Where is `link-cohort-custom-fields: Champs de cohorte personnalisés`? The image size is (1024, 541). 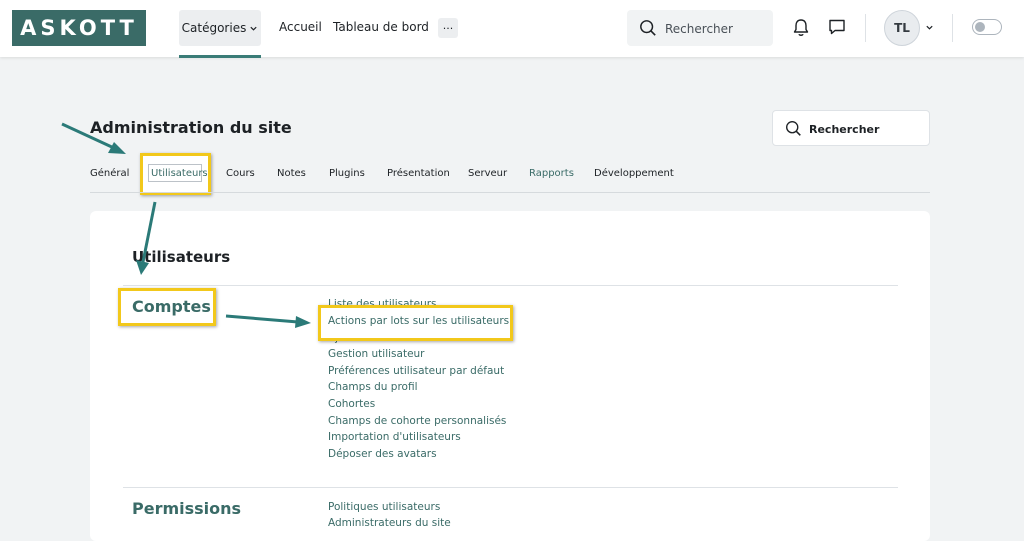 link-cohort-custom-fields: Champs de cohorte personnalisés is located at coordinates (417, 421).